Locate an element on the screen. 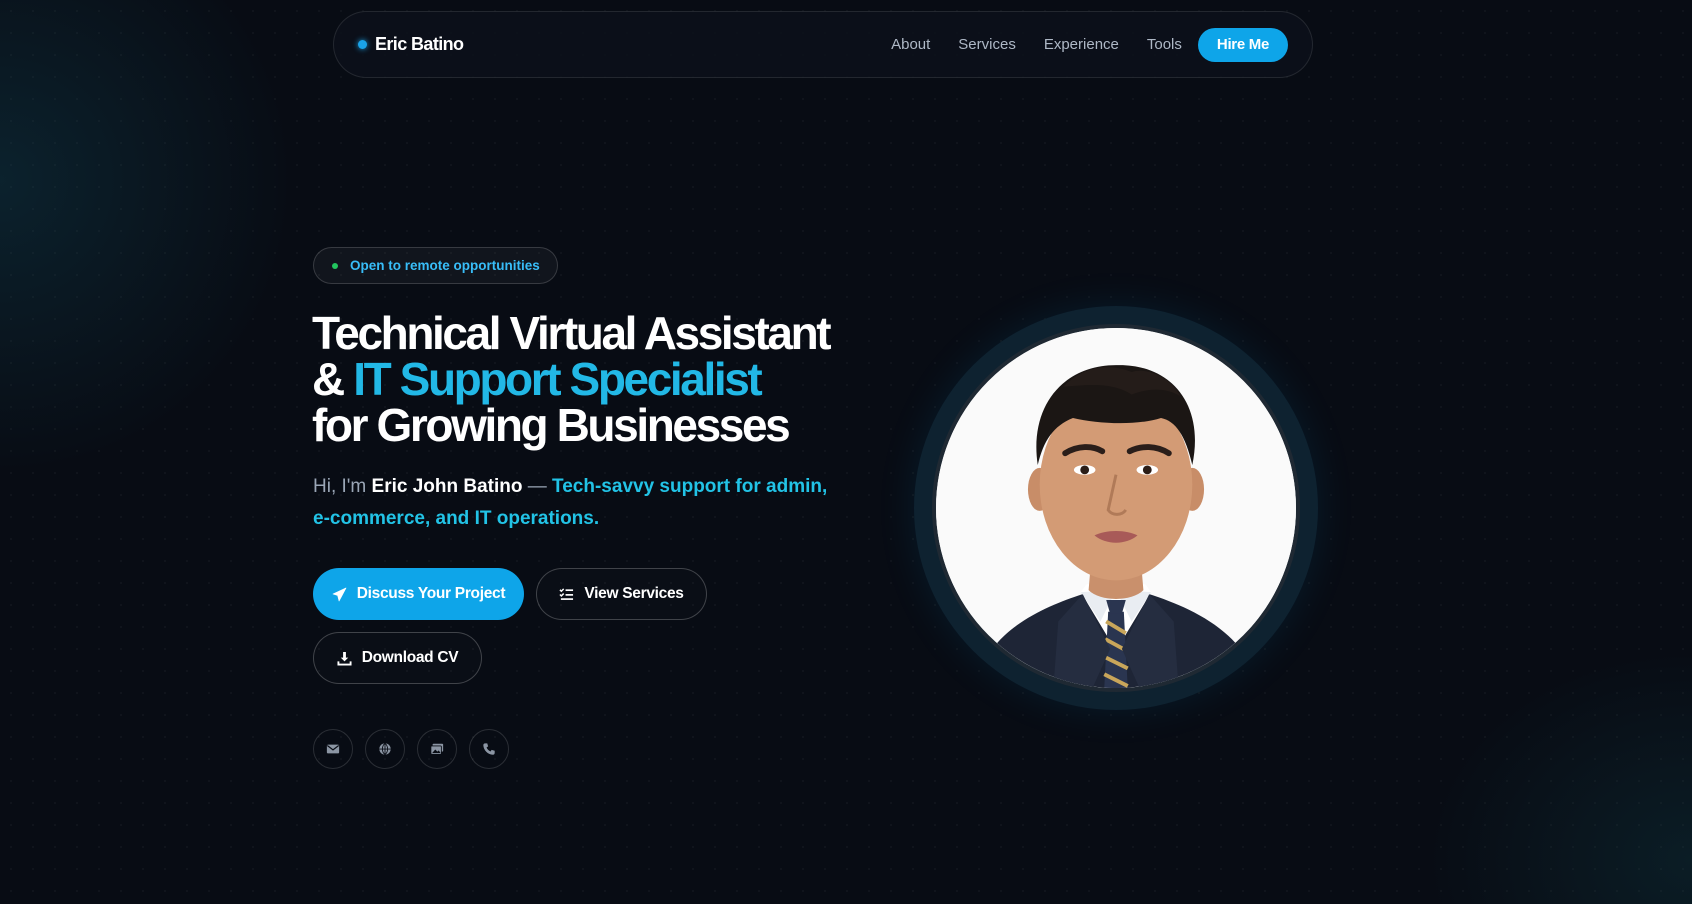 This screenshot has height=904, width=1692. headline-line-3: for Growing Businesses is located at coordinates (551, 425).